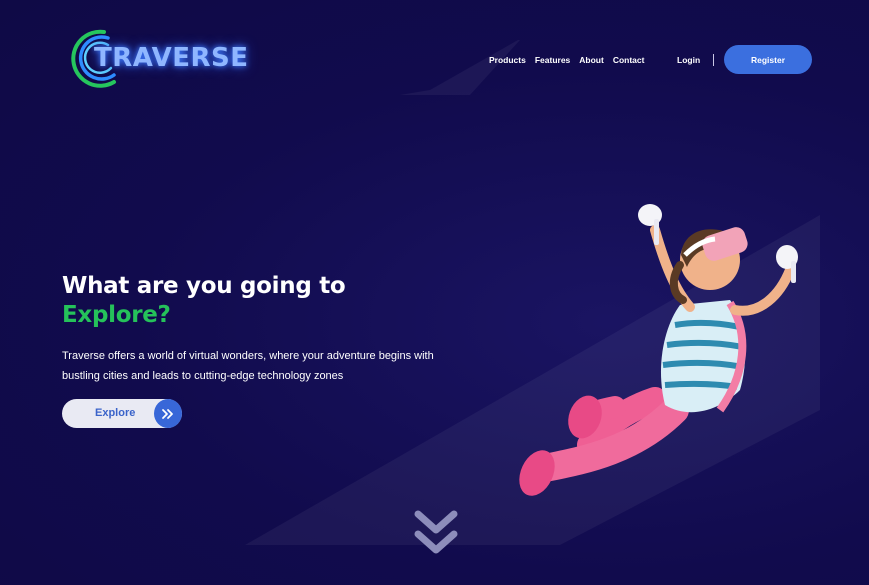  What do you see at coordinates (688, 60) in the screenshot?
I see `login-link: Login` at bounding box center [688, 60].